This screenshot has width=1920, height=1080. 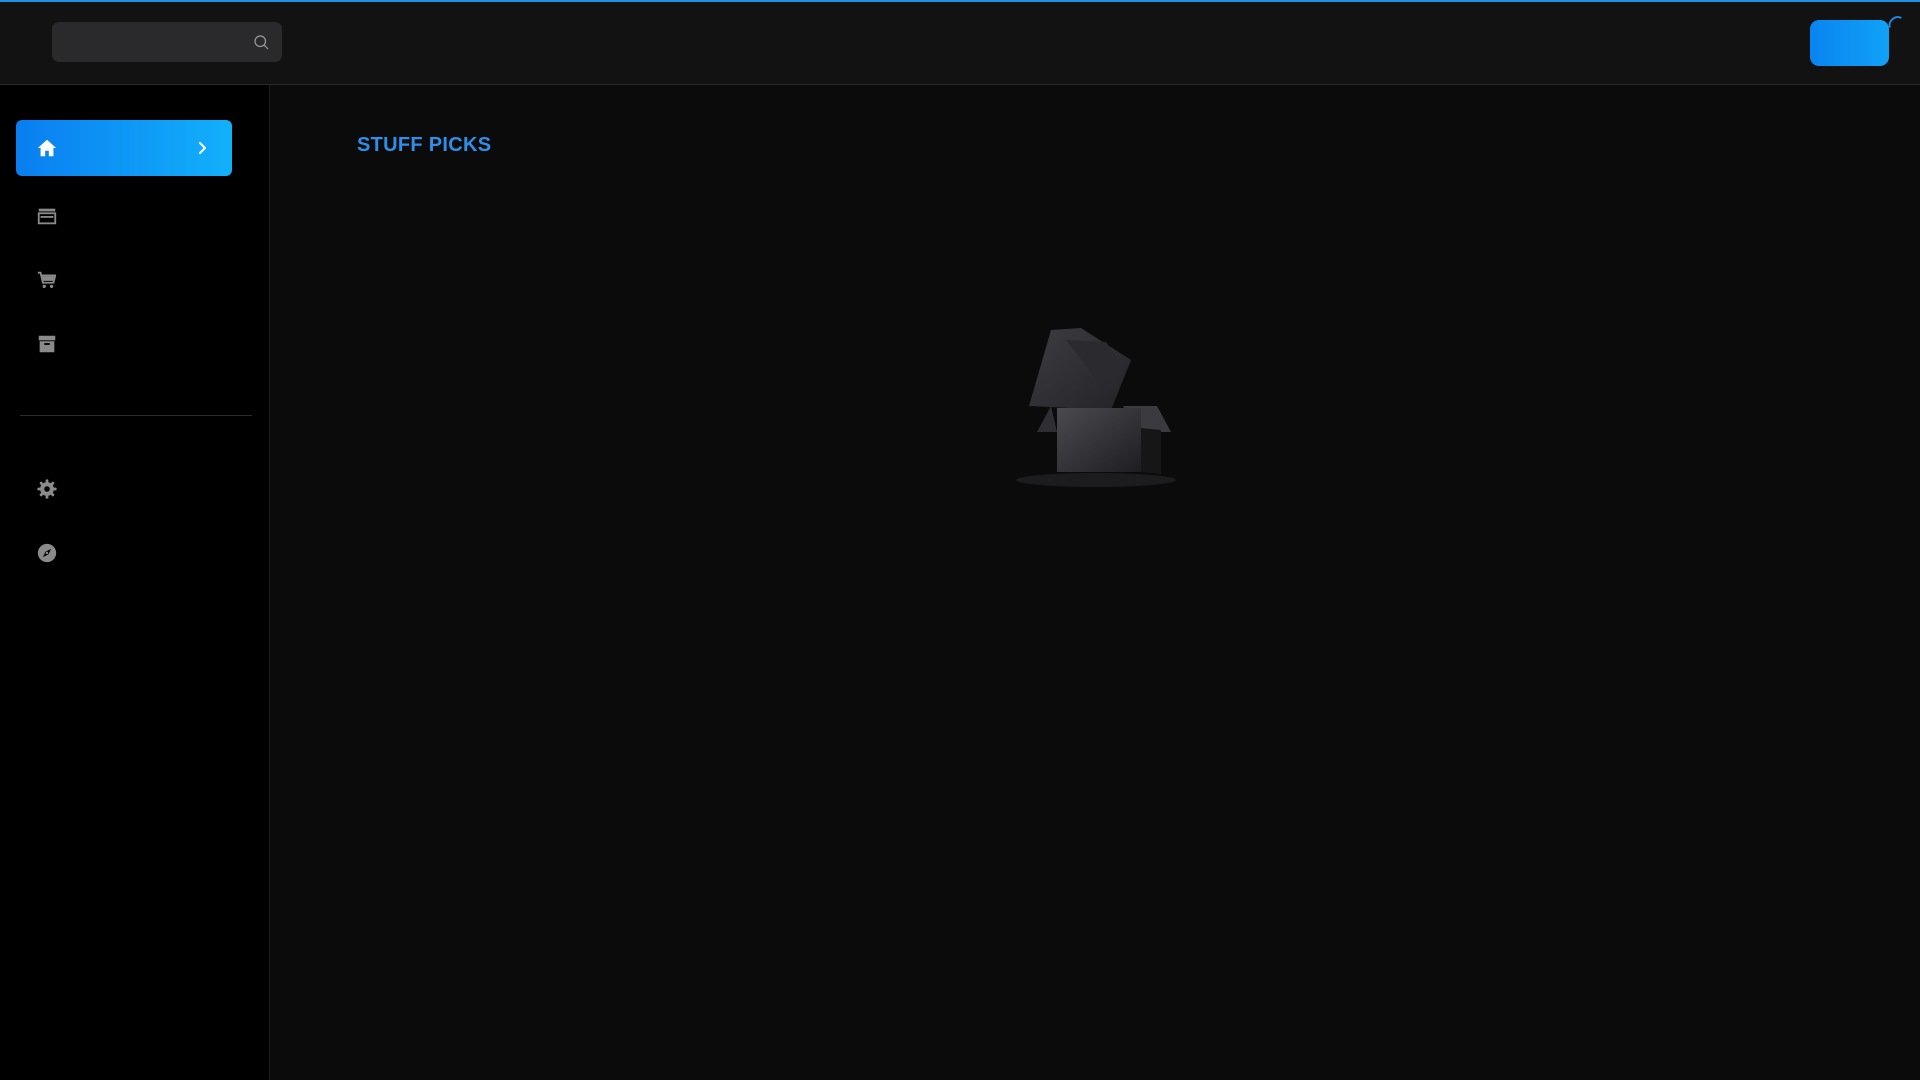 What do you see at coordinates (124, 280) in the screenshot?
I see `sidebar-item-cart` at bounding box center [124, 280].